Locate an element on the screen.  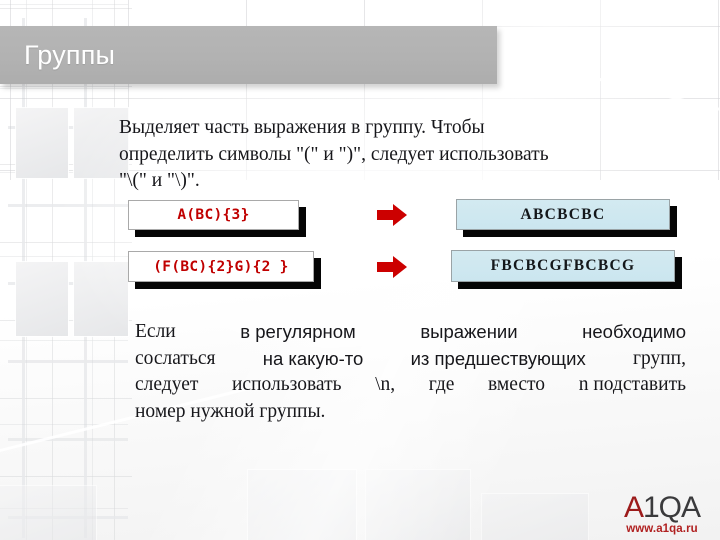
br-w7: из предшествующих is located at coordinates (498, 358).